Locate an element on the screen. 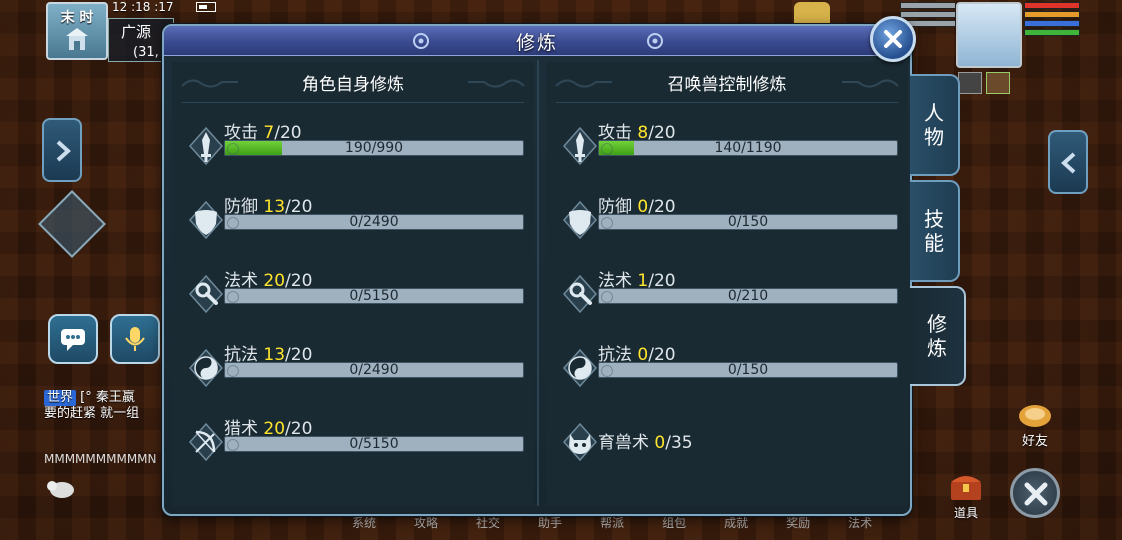 The width and height of the screenshot is (1122, 540). friends-button: 好友 is located at coordinates (1035, 424).